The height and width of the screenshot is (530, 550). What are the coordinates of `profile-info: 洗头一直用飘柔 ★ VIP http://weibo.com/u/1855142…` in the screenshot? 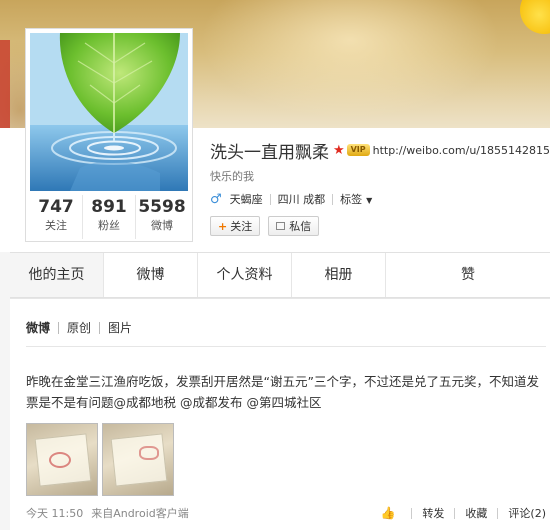 It's located at (380, 187).